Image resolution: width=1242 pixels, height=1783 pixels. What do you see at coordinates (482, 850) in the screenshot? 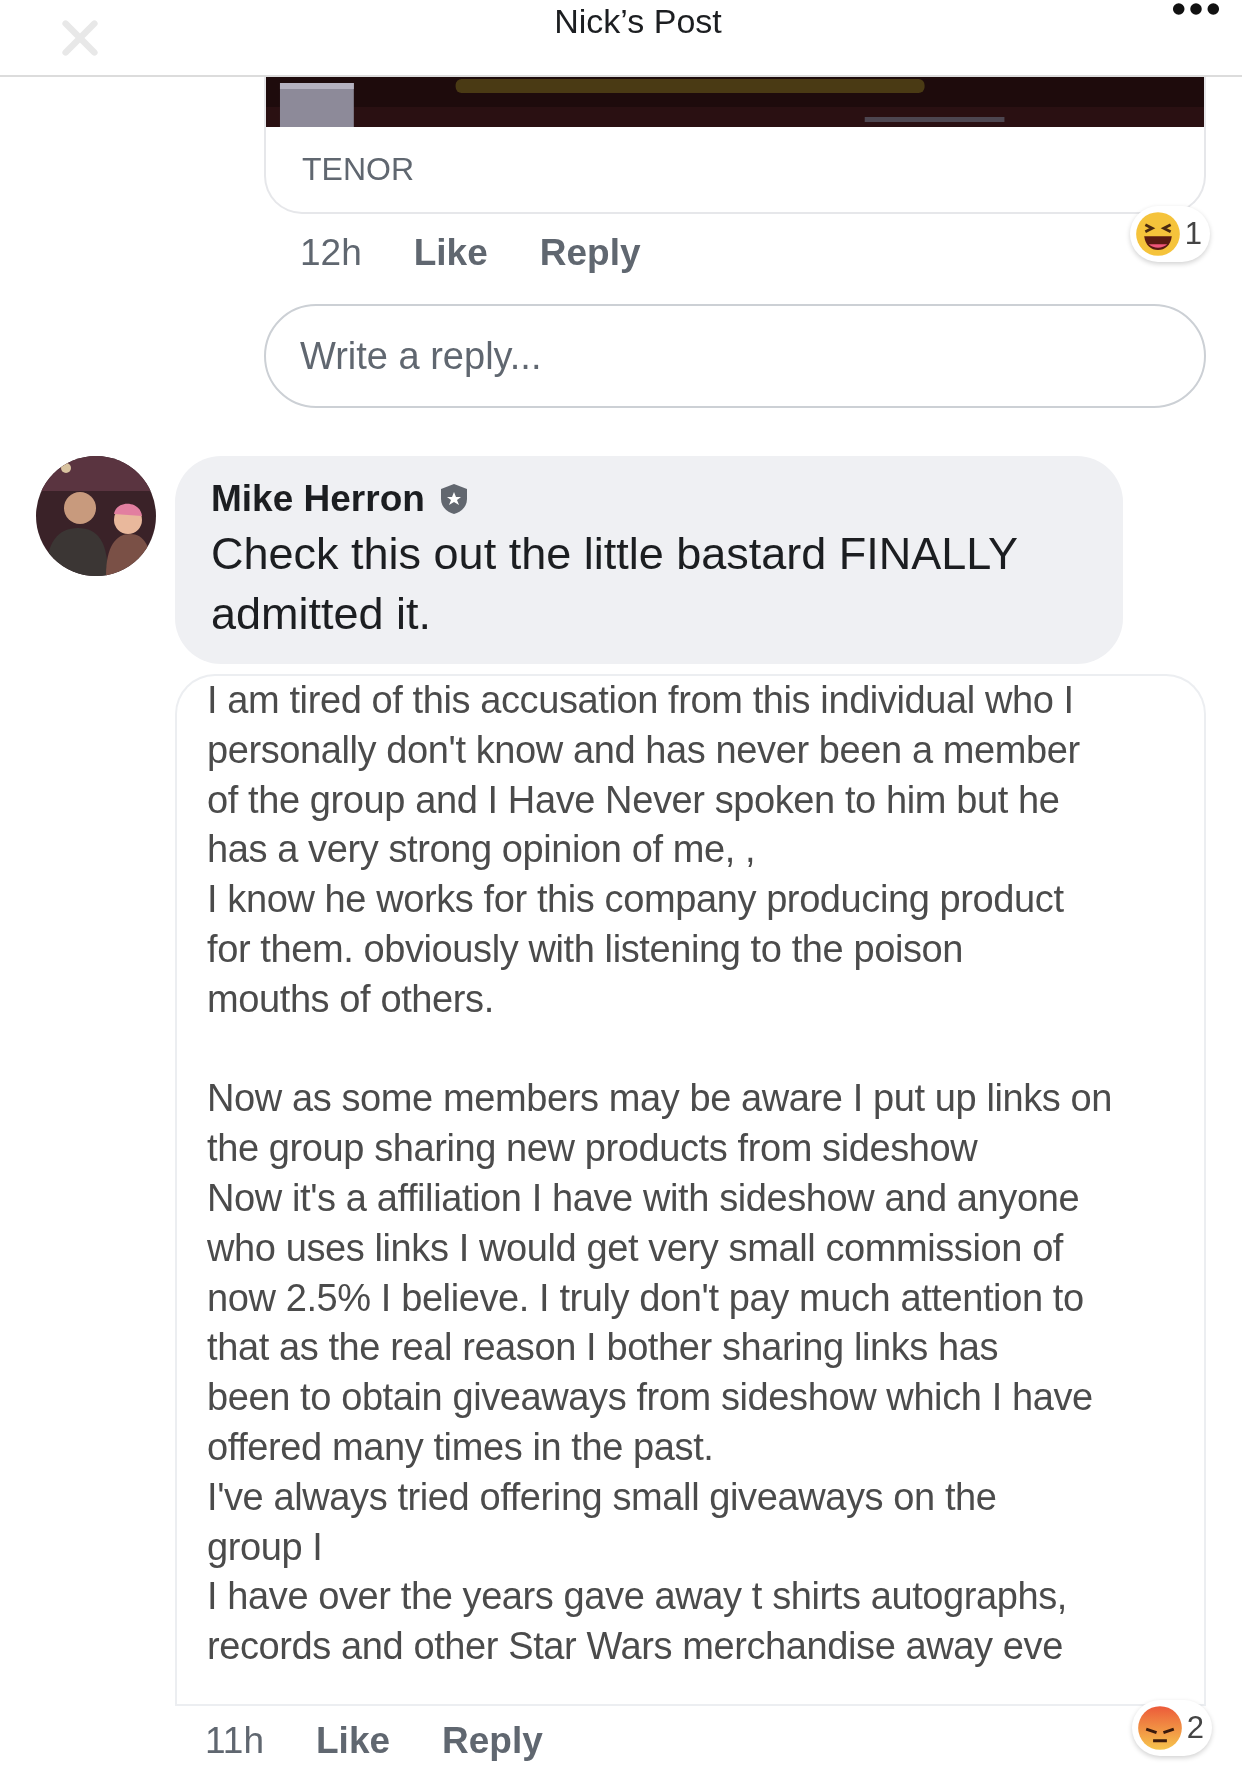
I see `screenshot-text-line: has a very strong opinion of me, ,` at bounding box center [482, 850].